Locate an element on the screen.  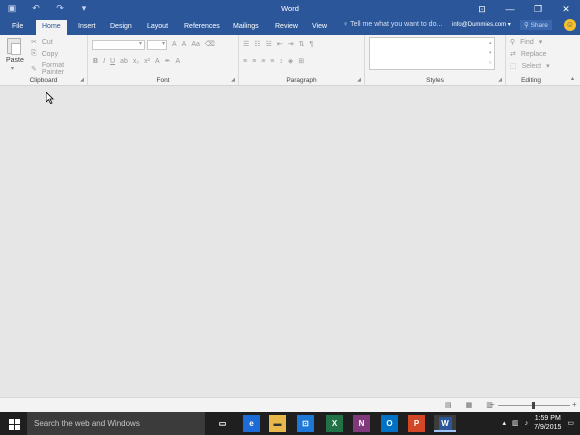
group-editing: ⚲ Find ▾ ⇄ Replace ⬚ Select ▾ Editing is located at coordinates (531, 60).